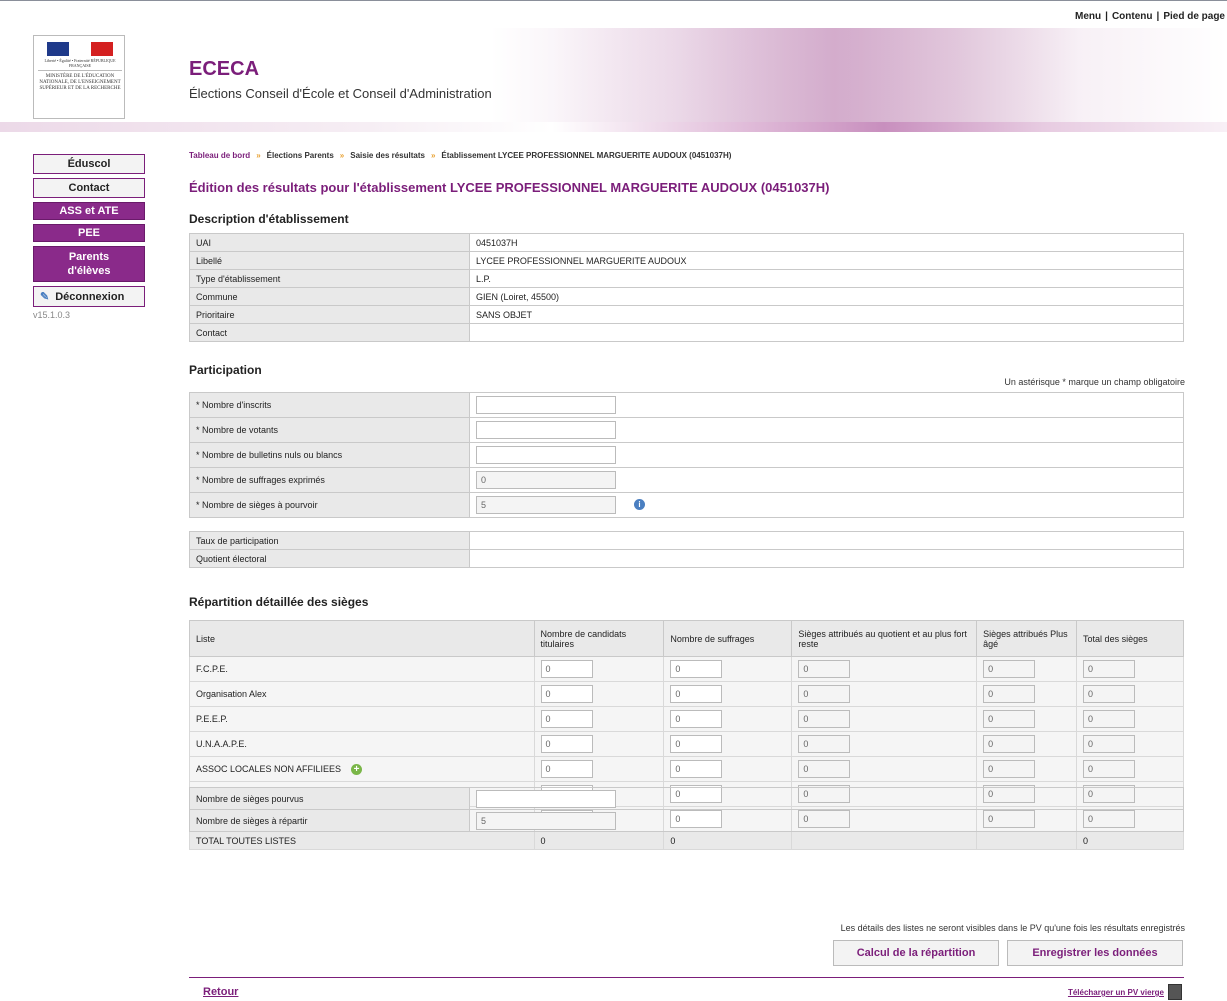  I want to click on logout-icon: ✎, so click(45, 297).